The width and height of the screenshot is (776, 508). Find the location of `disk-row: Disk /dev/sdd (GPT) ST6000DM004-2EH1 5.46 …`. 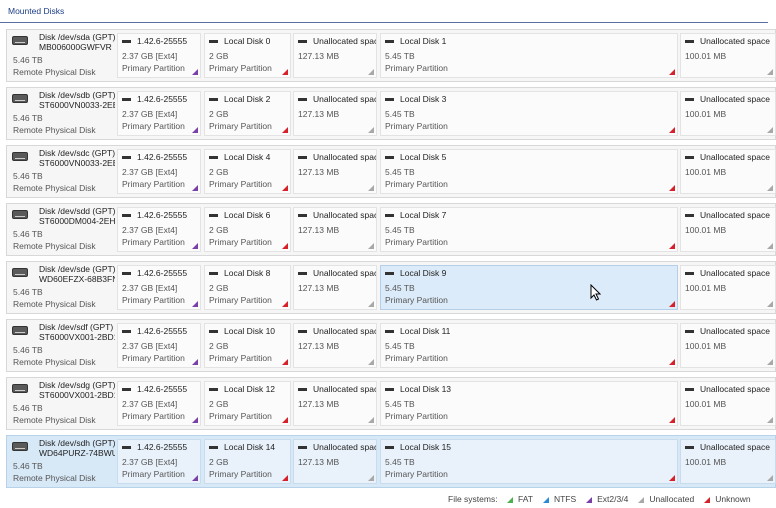

disk-row: Disk /dev/sdd (GPT) ST6000DM004-2EH1 5.46 … is located at coordinates (391, 229).